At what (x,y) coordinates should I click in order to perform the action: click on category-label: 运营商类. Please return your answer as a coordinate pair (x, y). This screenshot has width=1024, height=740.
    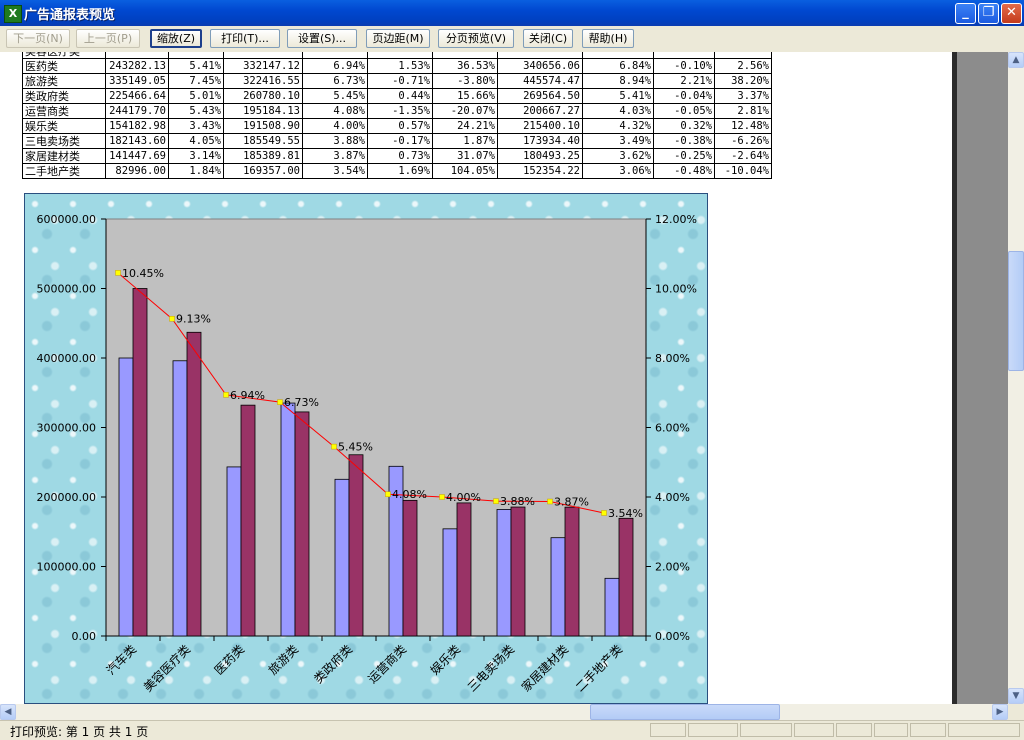
    Looking at the image, I should click on (387, 664).